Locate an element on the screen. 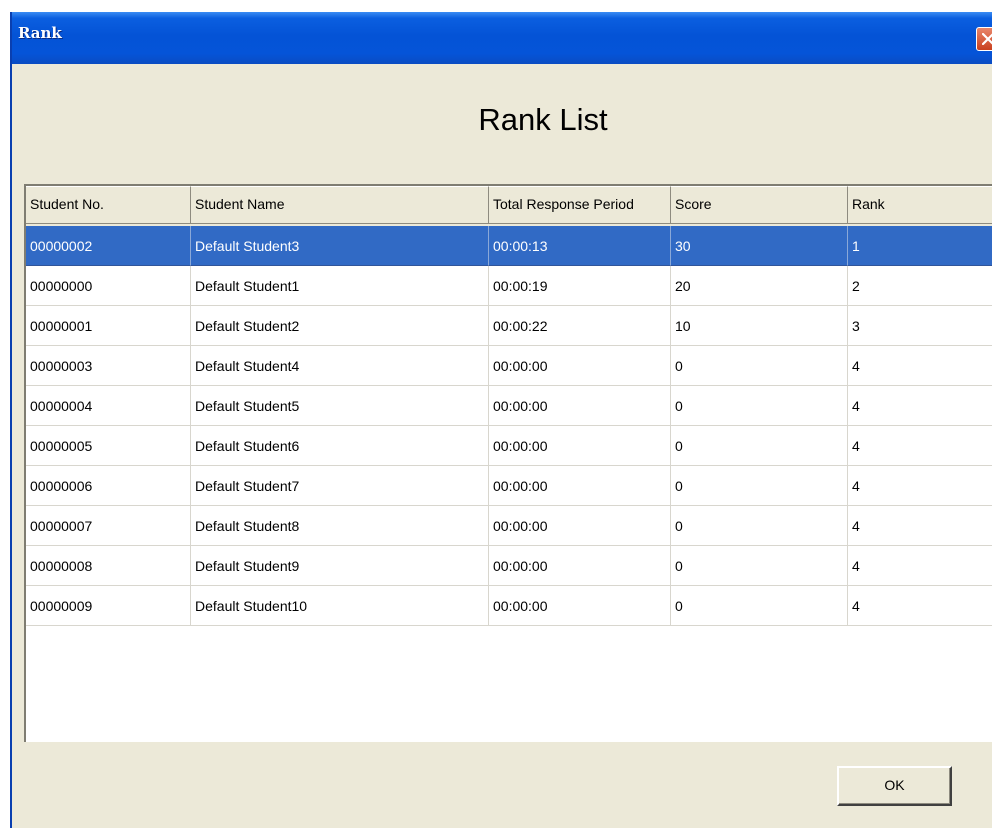 The width and height of the screenshot is (992, 828). table-row: 00000007 Default Student8 00:00:00 0 4 is located at coordinates (509, 526).